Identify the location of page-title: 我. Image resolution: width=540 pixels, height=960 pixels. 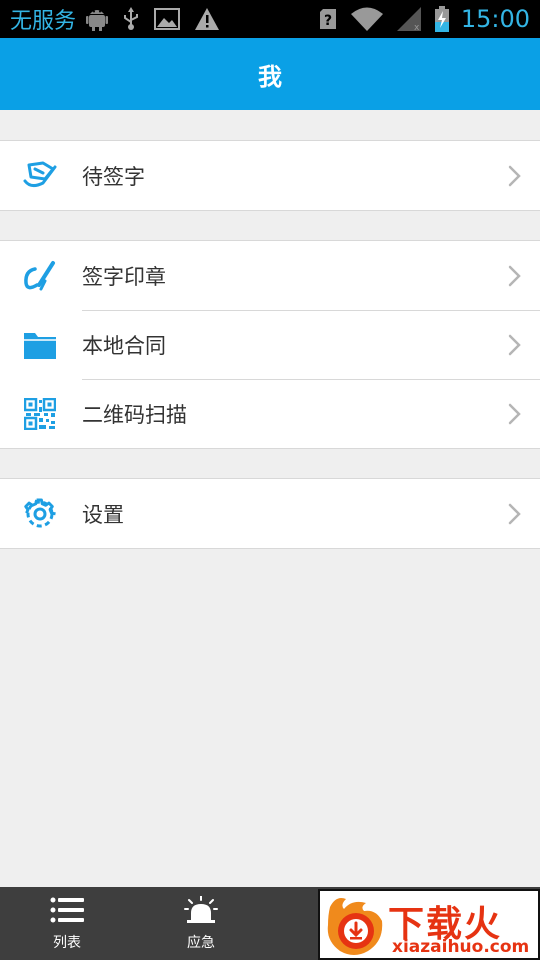
(270, 76).